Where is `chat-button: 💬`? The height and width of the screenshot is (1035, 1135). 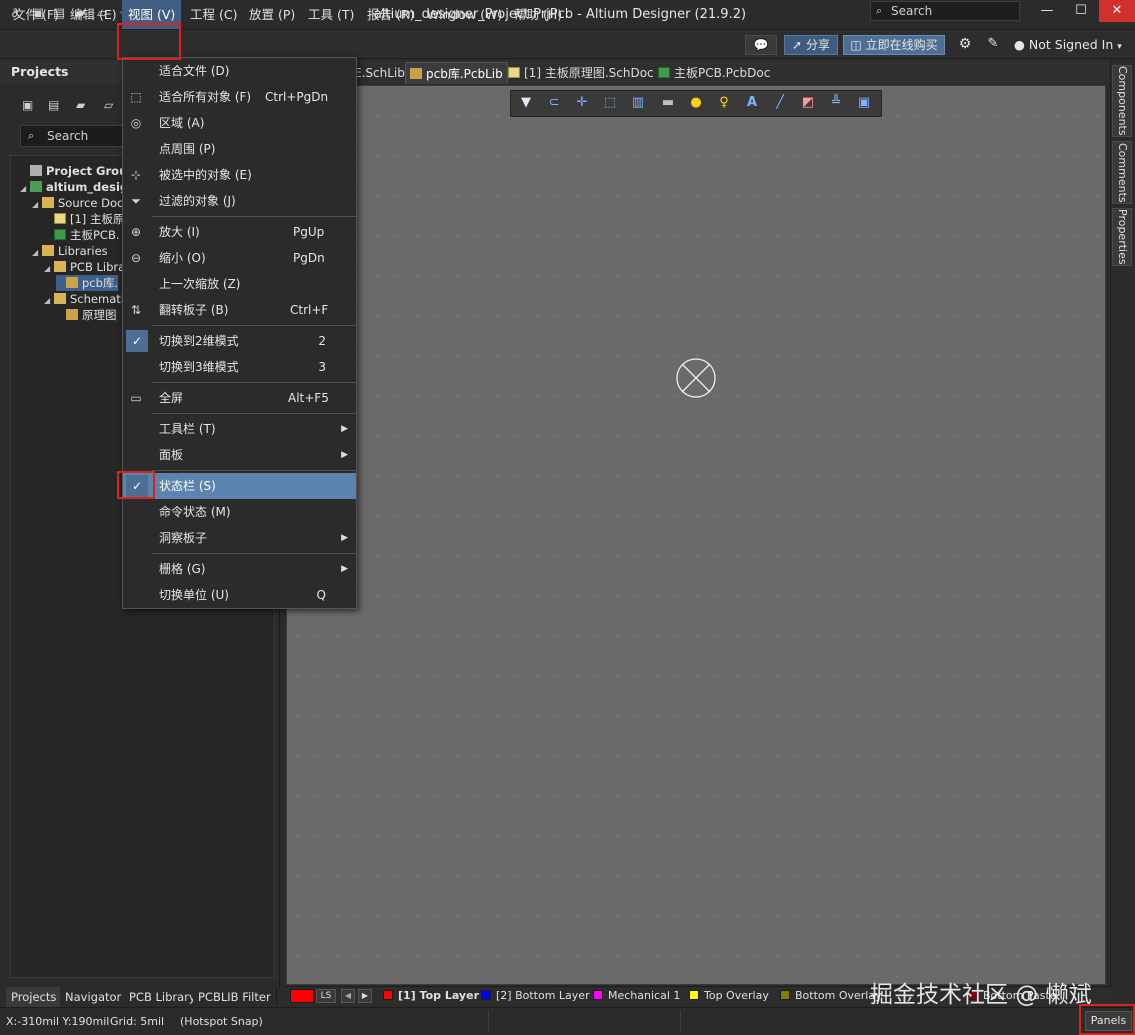
chat-button: 💬 is located at coordinates (761, 45).